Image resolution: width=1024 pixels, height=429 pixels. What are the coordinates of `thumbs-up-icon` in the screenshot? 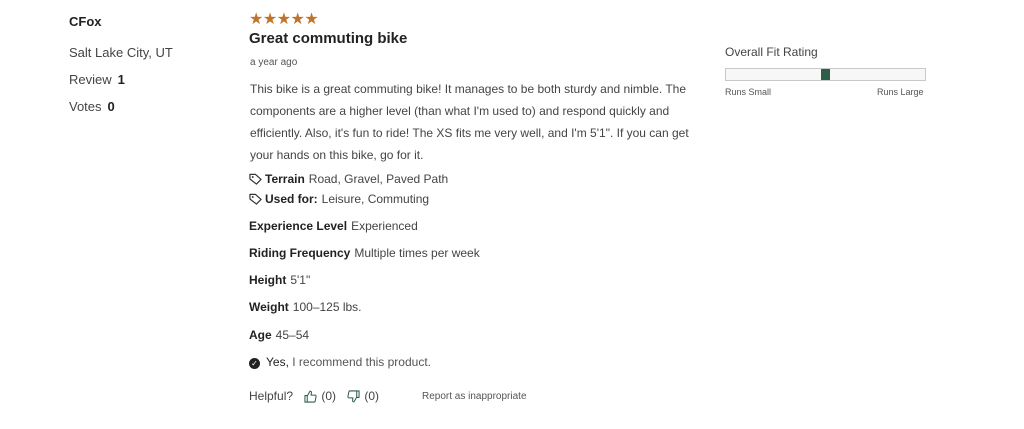 It's located at (310, 396).